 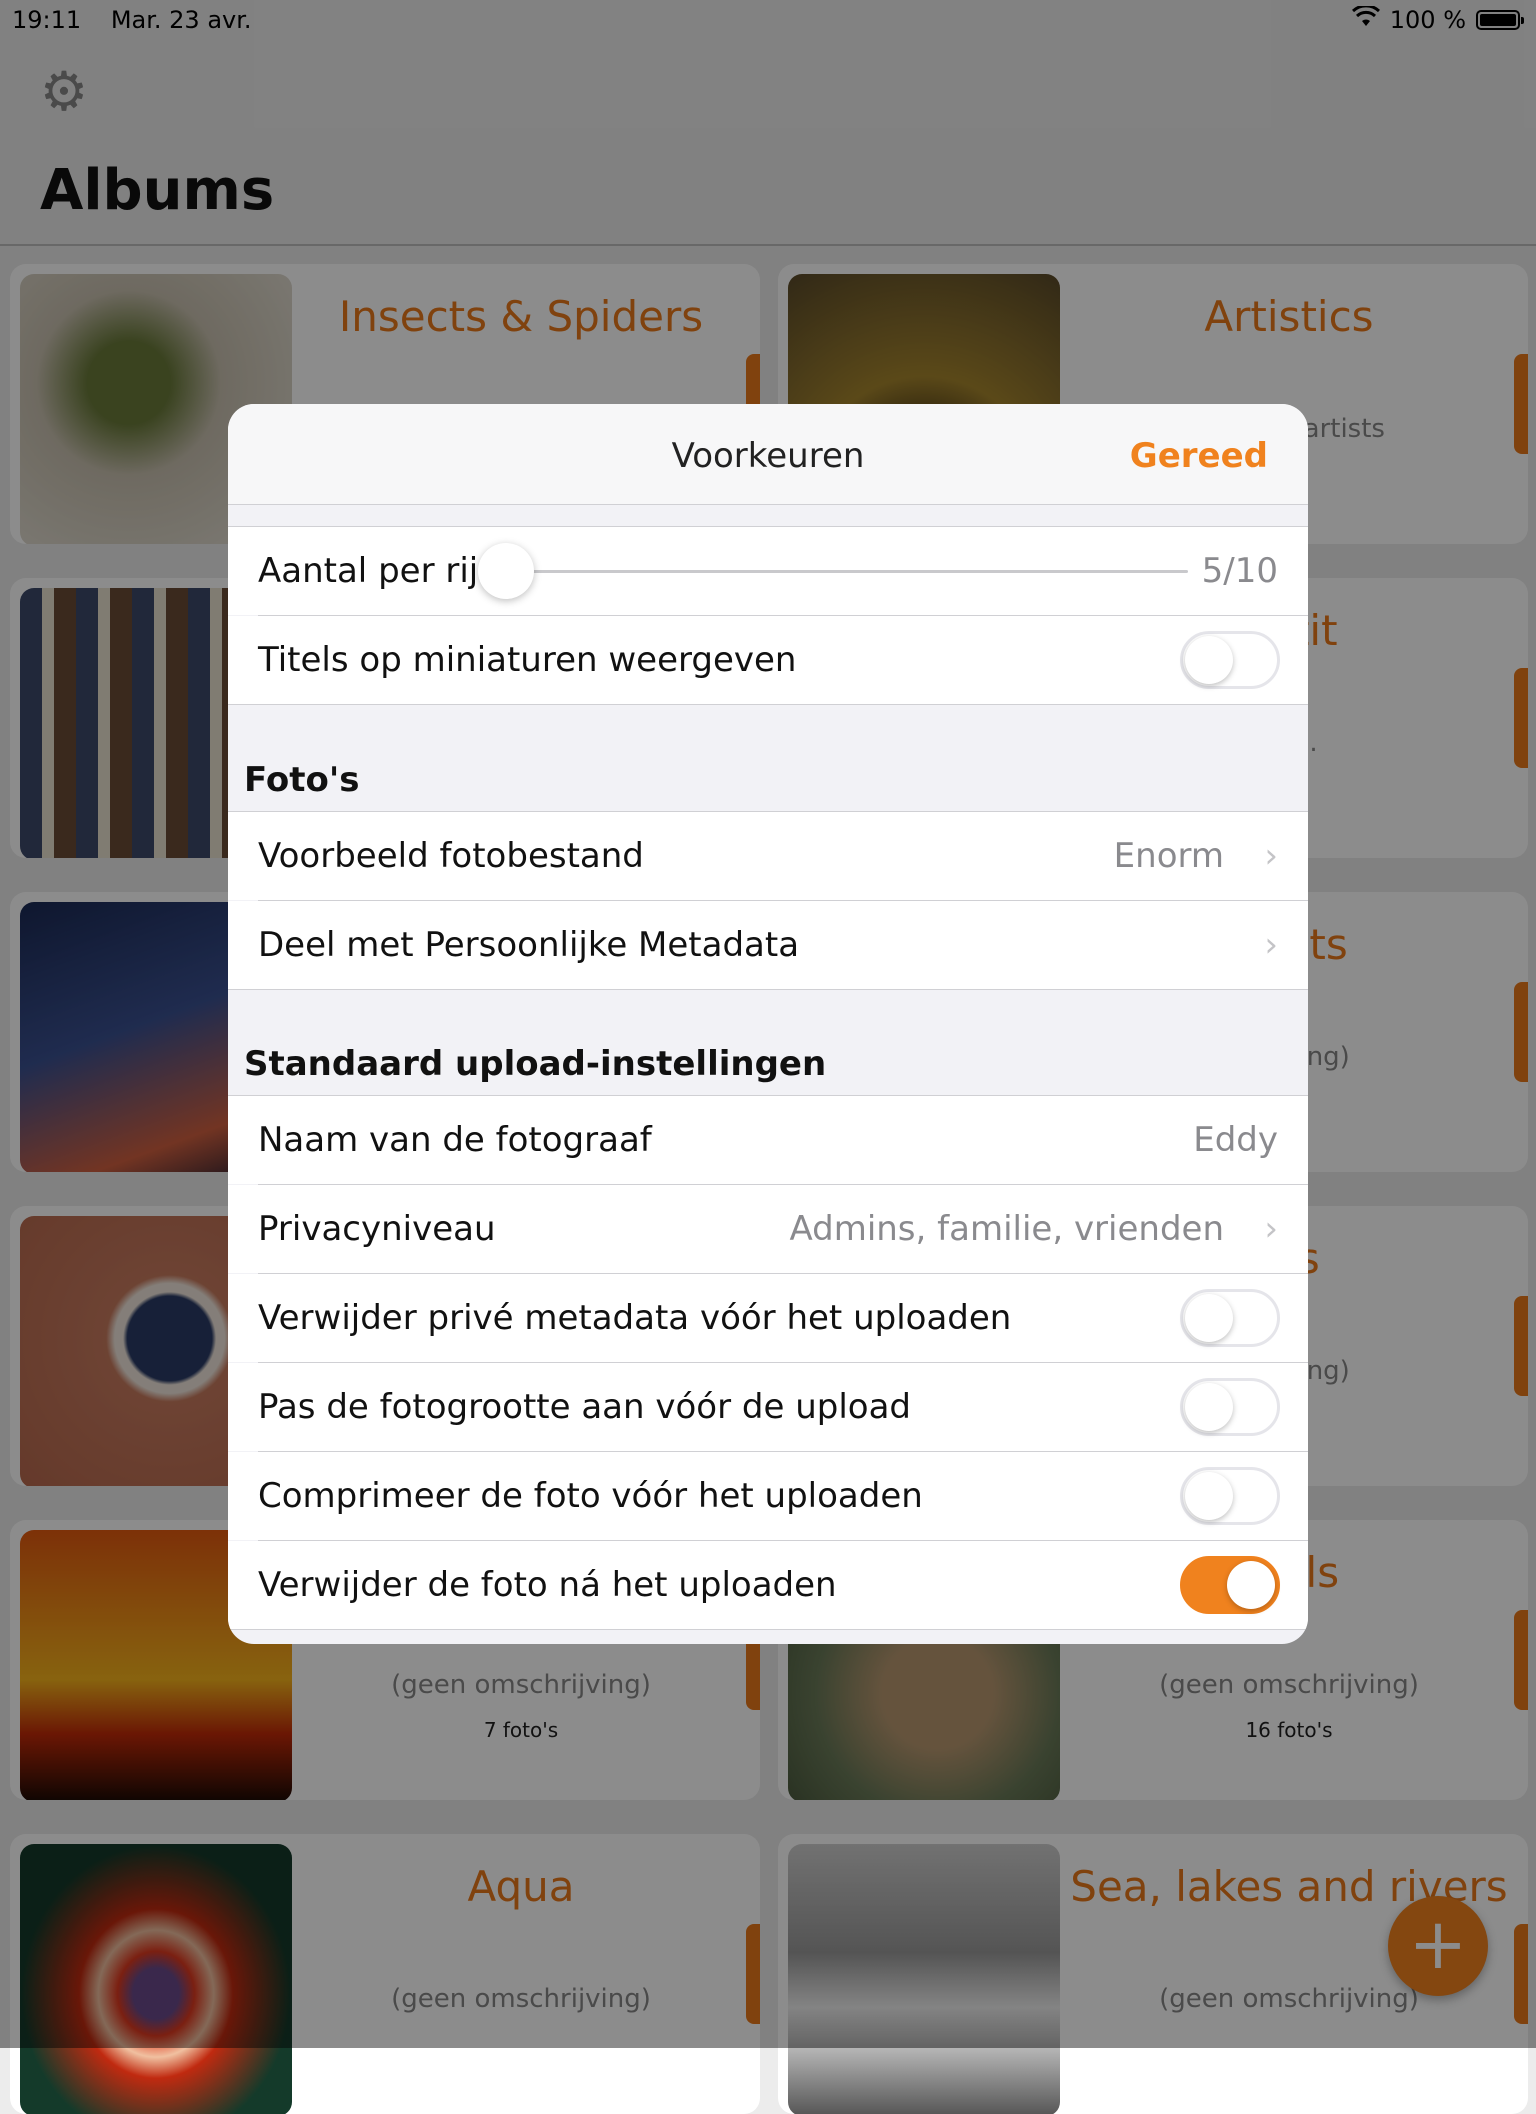 What do you see at coordinates (302, 780) in the screenshot?
I see `section-header-photos: Foto's` at bounding box center [302, 780].